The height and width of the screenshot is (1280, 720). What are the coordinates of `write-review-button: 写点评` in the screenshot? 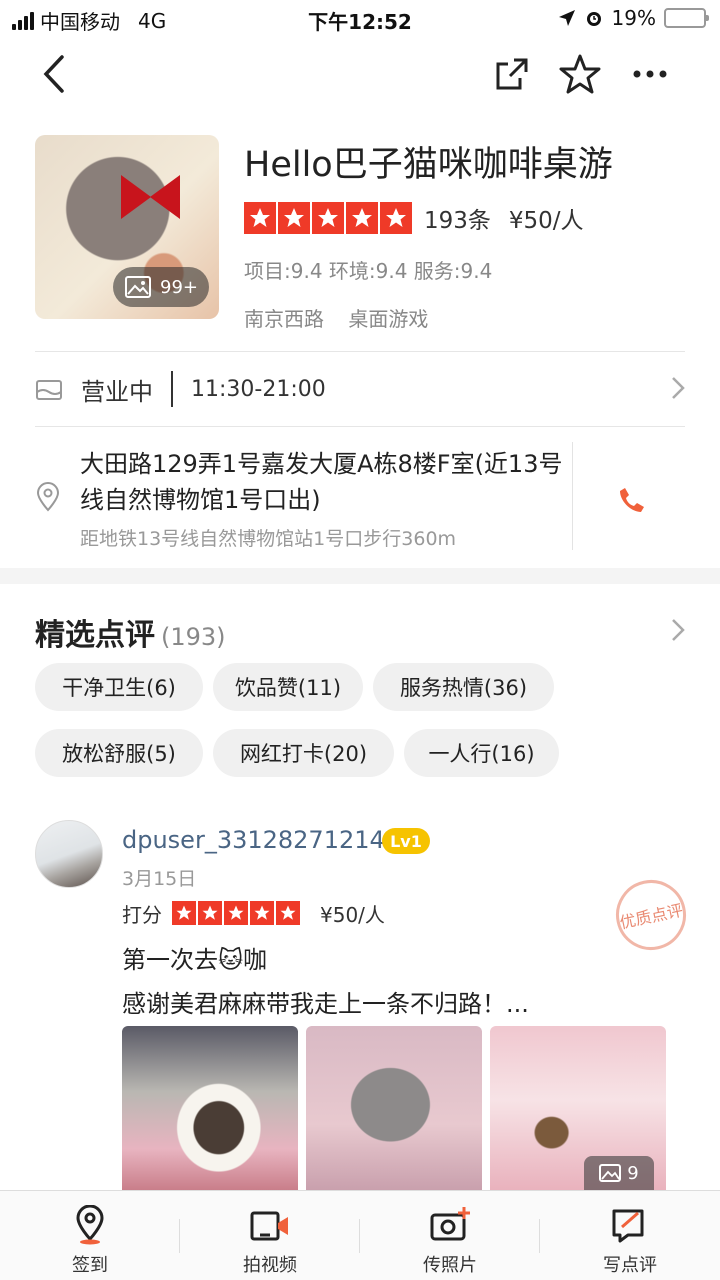 It's located at (630, 1235).